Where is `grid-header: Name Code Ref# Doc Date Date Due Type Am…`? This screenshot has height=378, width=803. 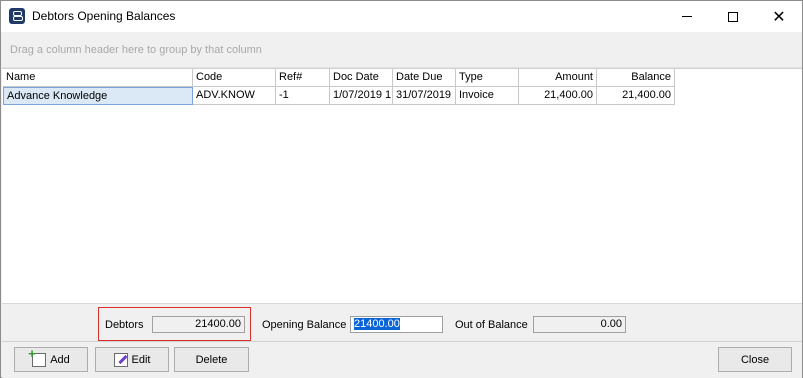
grid-header: Name Code Ref# Doc Date Date Due Type Am… is located at coordinates (339, 78).